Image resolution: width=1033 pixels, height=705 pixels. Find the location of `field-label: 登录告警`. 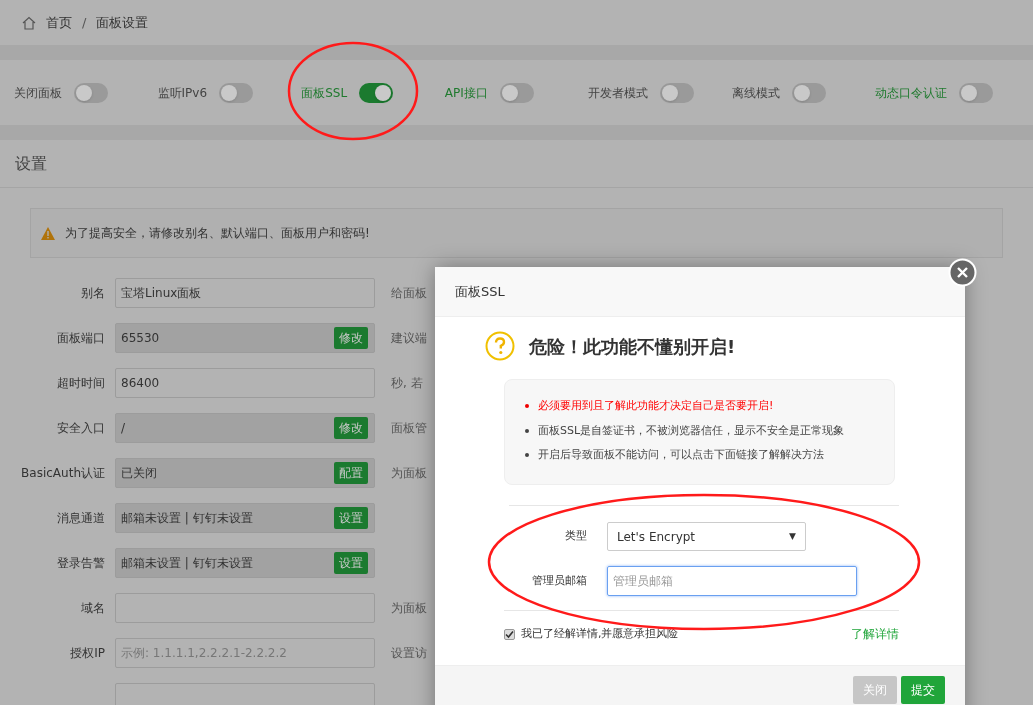

field-label: 登录告警 is located at coordinates (80, 563).